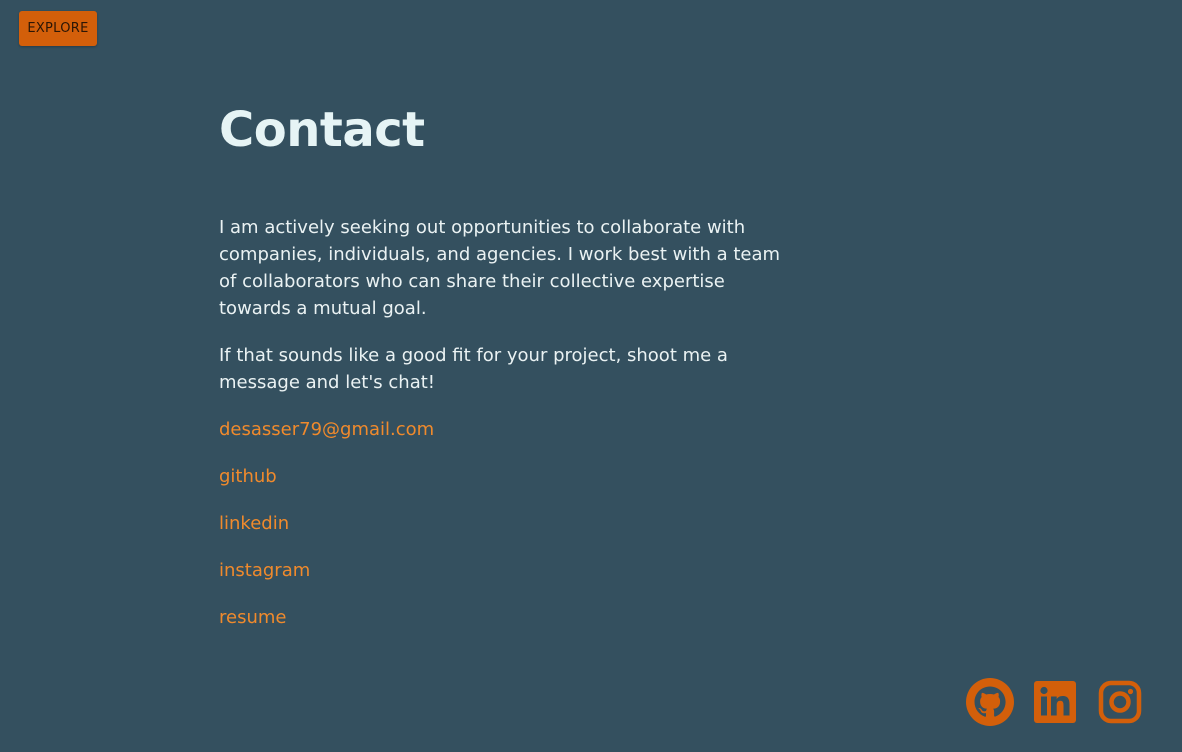 This screenshot has height=752, width=1182. What do you see at coordinates (326, 429) in the screenshot?
I see `email-link: desasser79@gmail.com` at bounding box center [326, 429].